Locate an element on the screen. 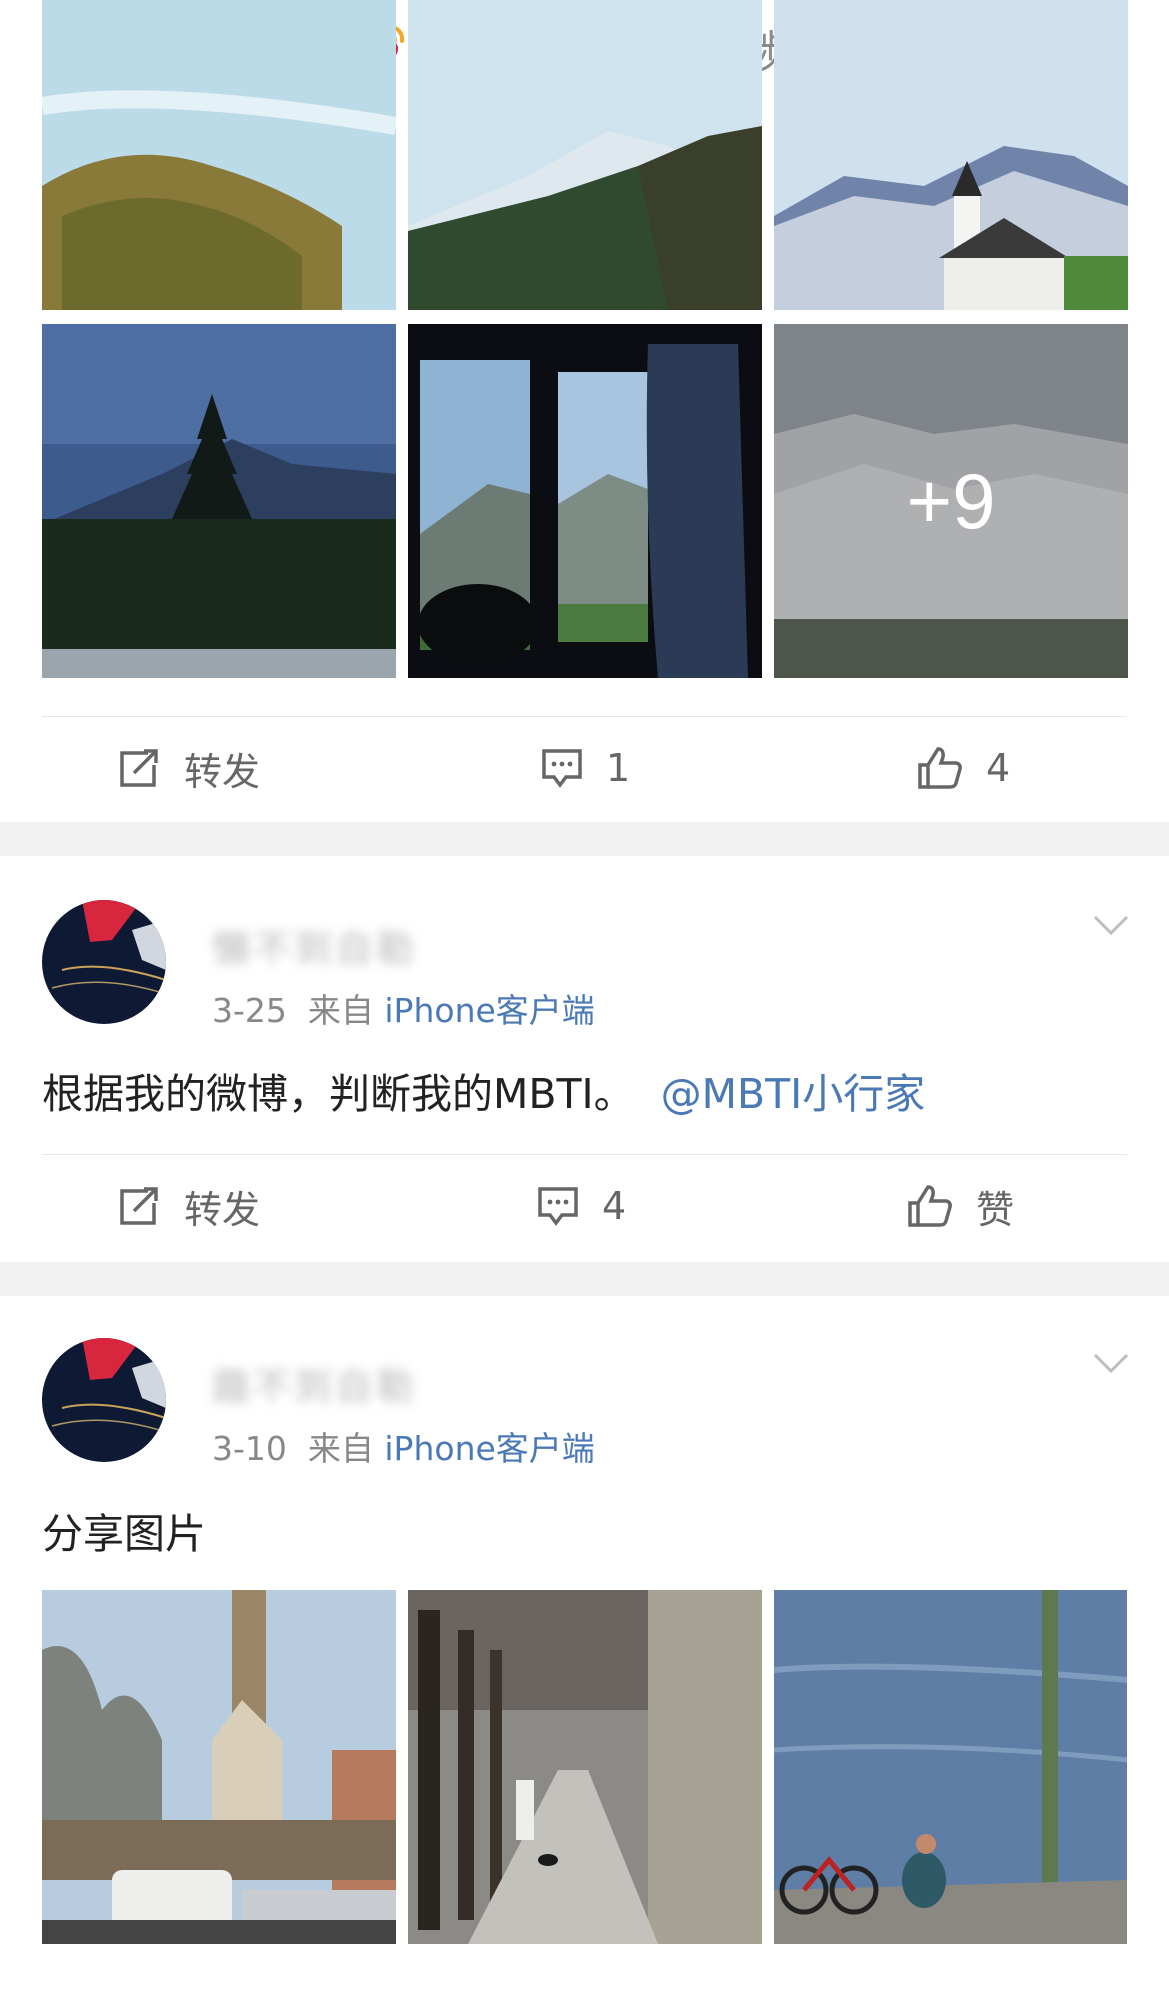 The height and width of the screenshot is (1996, 1169). post2-repost-button: 转发 is located at coordinates (189, 1206).